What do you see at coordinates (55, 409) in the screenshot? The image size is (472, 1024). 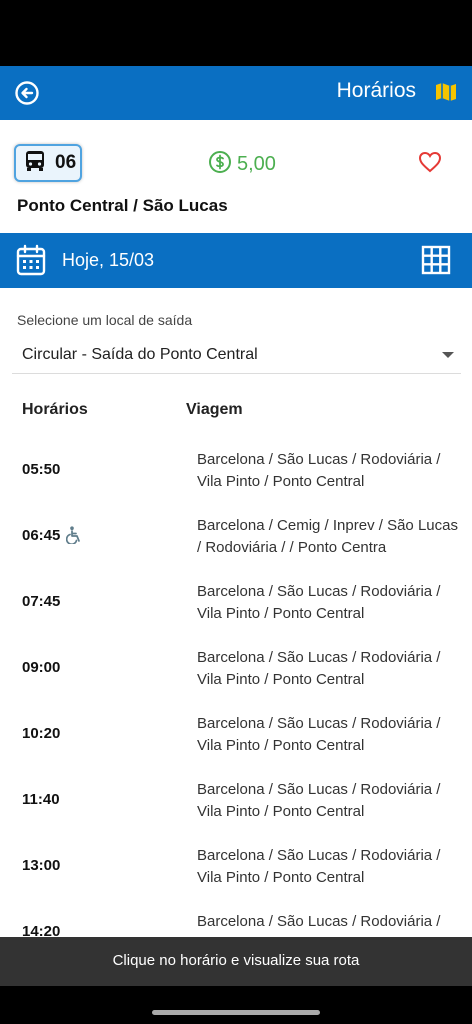 I see `column-header-time: Horários` at bounding box center [55, 409].